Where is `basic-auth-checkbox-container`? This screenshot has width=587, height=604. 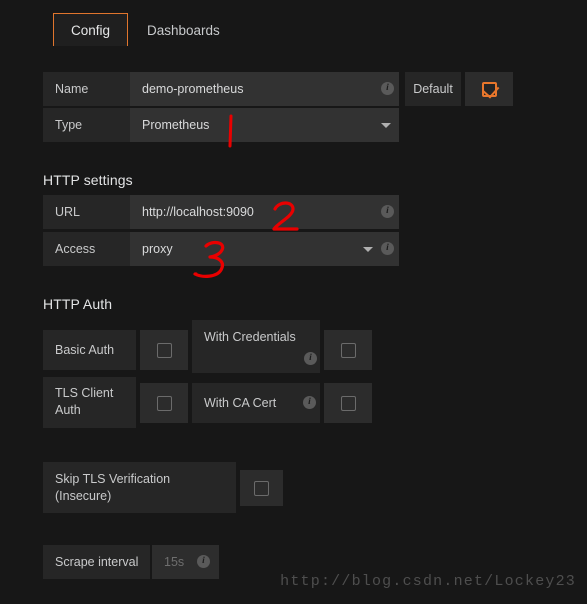 basic-auth-checkbox-container is located at coordinates (164, 350).